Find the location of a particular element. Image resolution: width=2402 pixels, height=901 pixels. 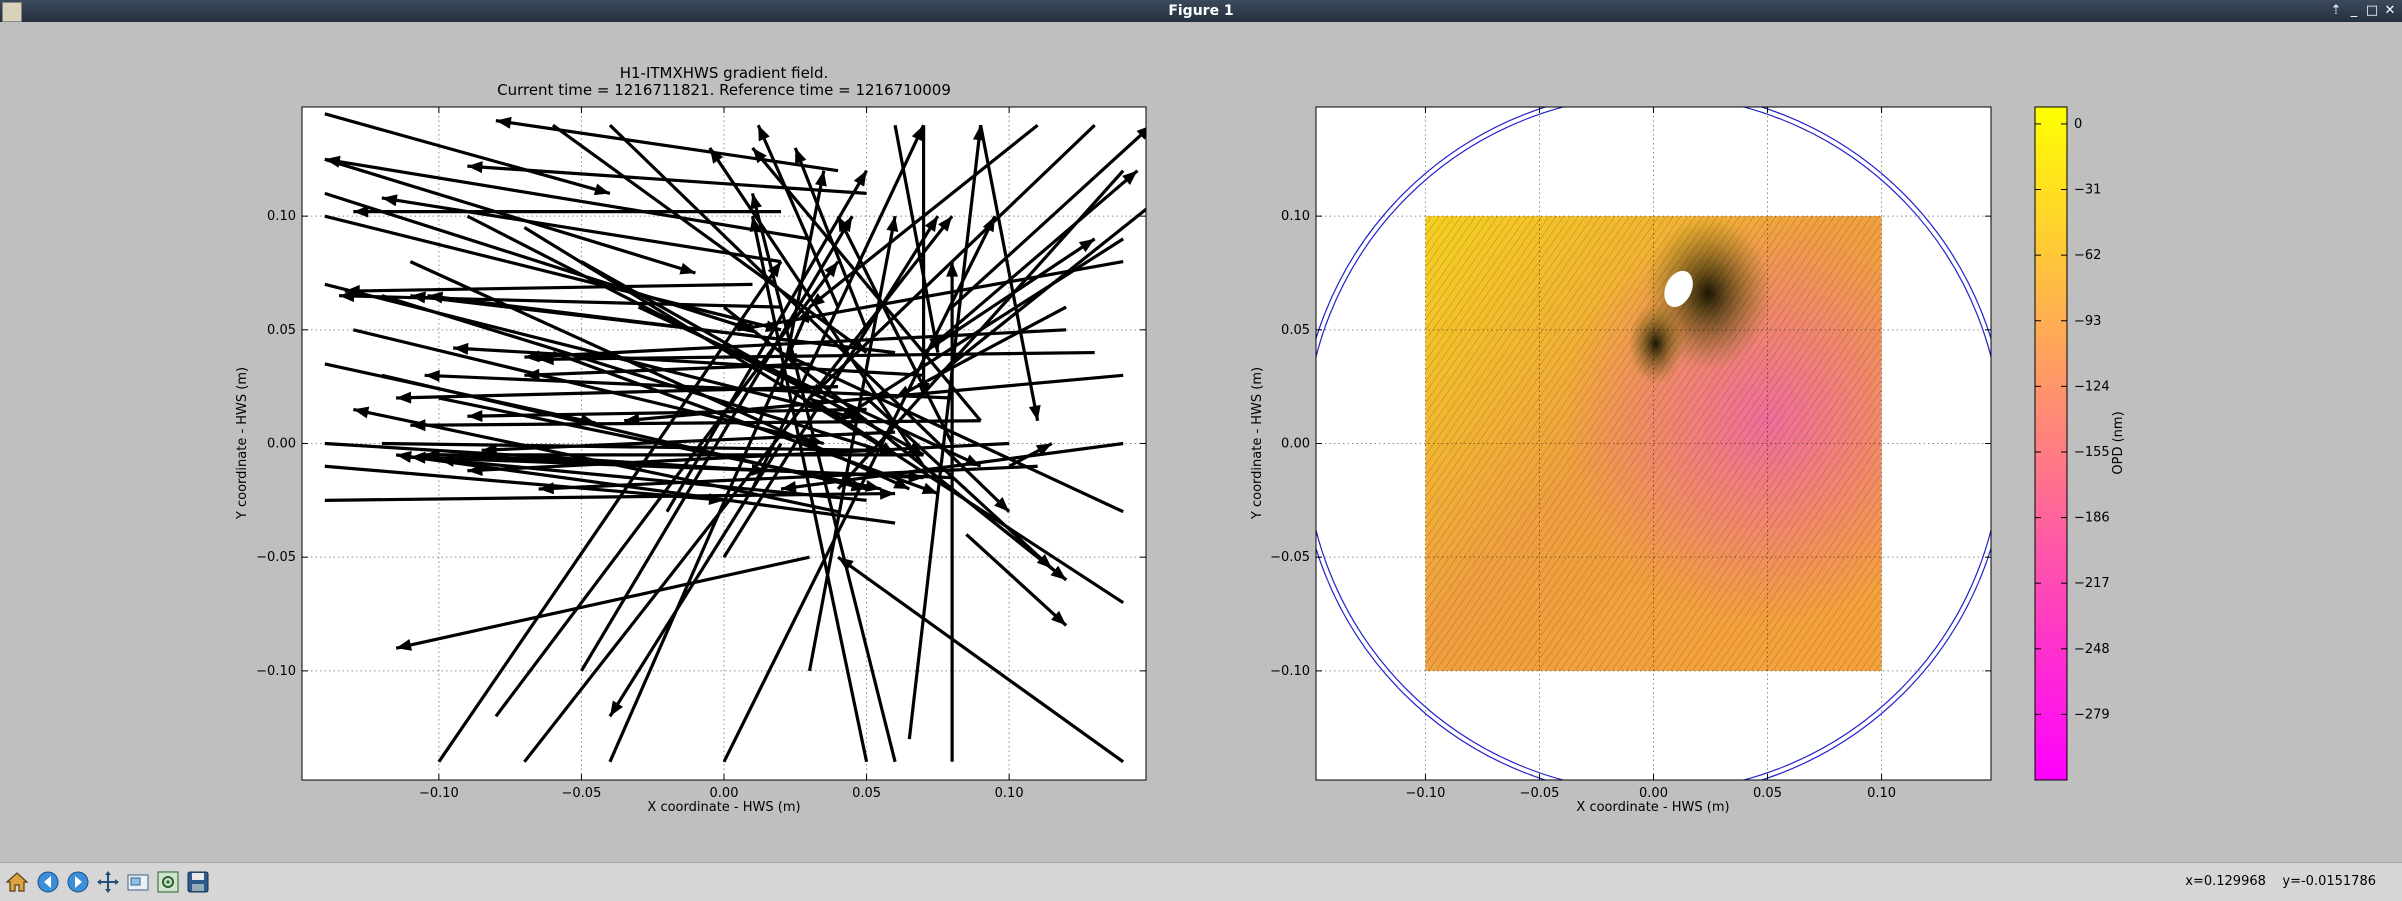

quiver-ytick-label: 0.05 is located at coordinates (281, 330).